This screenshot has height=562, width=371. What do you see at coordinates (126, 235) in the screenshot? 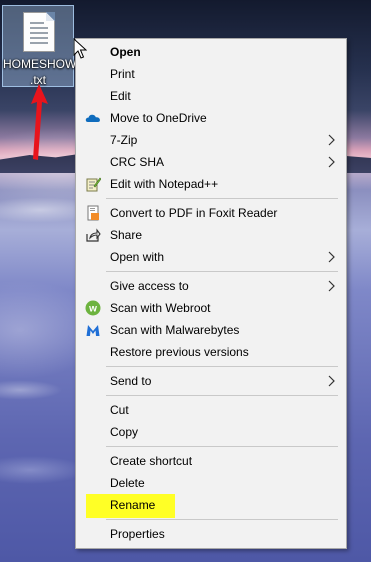
I see `menu-item-label: Share` at bounding box center [126, 235].